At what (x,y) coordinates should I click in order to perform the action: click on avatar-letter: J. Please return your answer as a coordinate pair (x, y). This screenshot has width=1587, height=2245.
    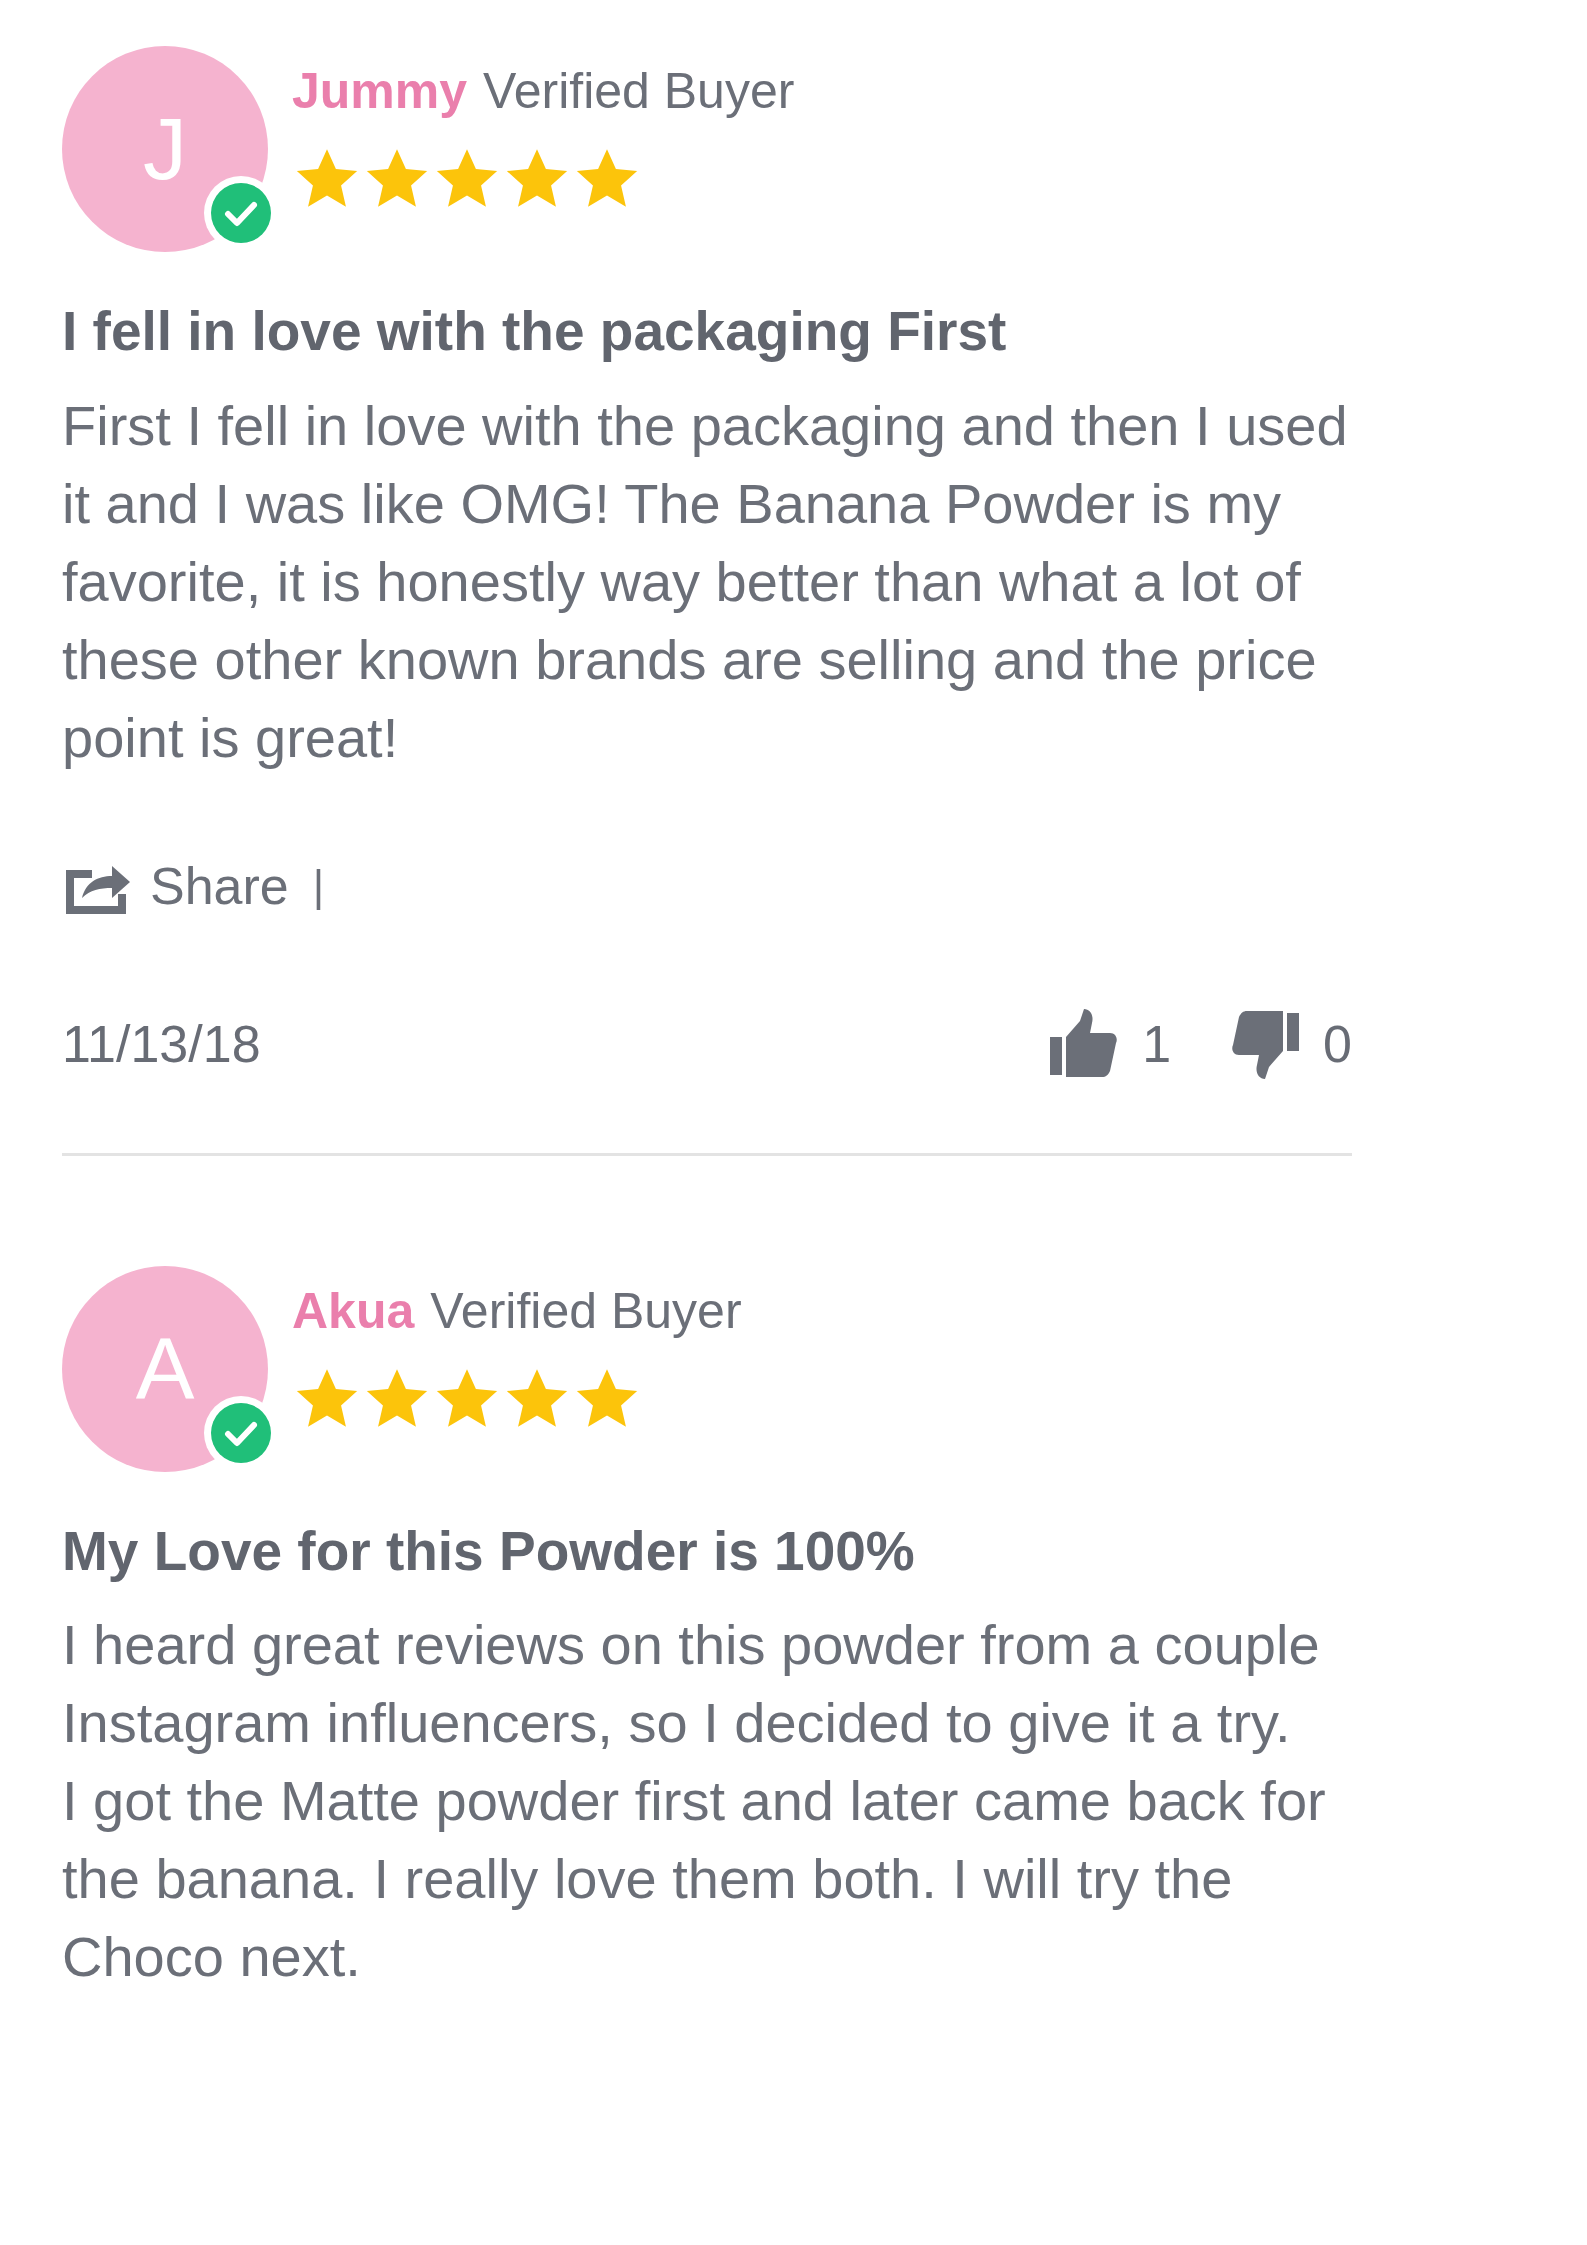
    Looking at the image, I should click on (165, 149).